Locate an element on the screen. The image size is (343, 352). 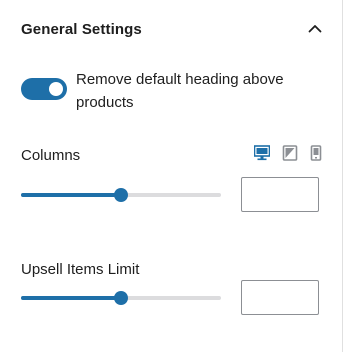
toggle-knob is located at coordinates (56, 89).